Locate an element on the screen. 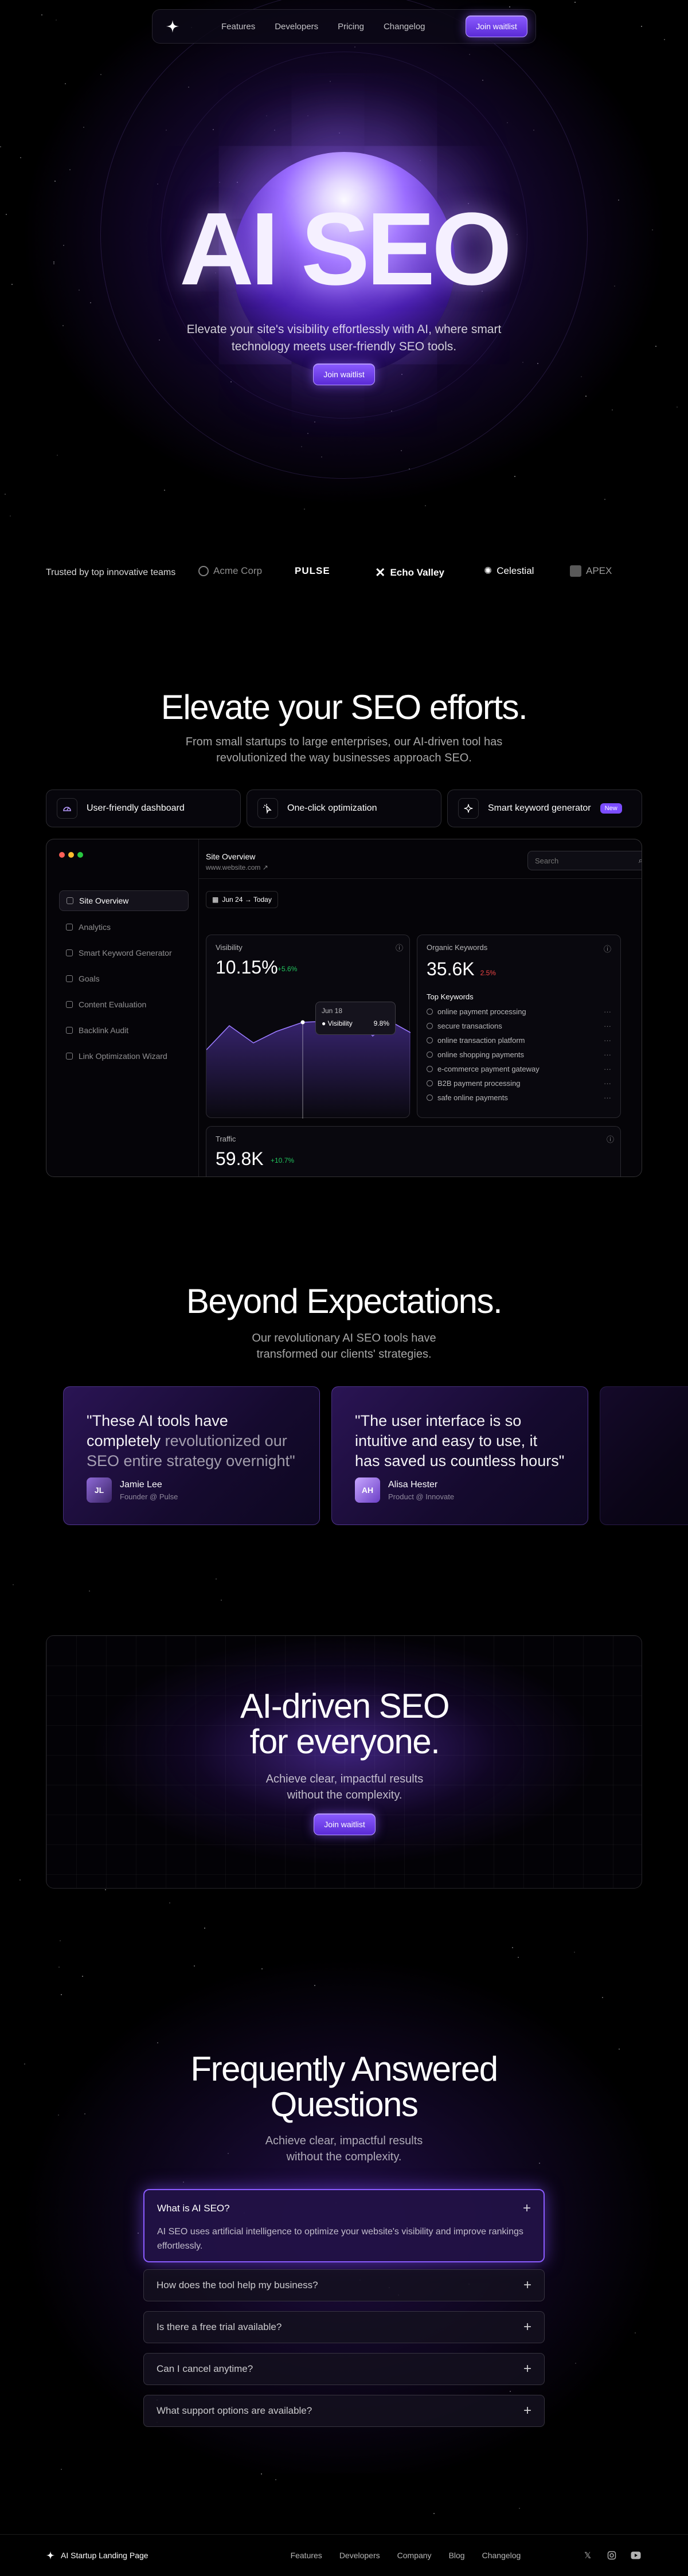  keyword-text: online payment processing is located at coordinates (482, 1011).